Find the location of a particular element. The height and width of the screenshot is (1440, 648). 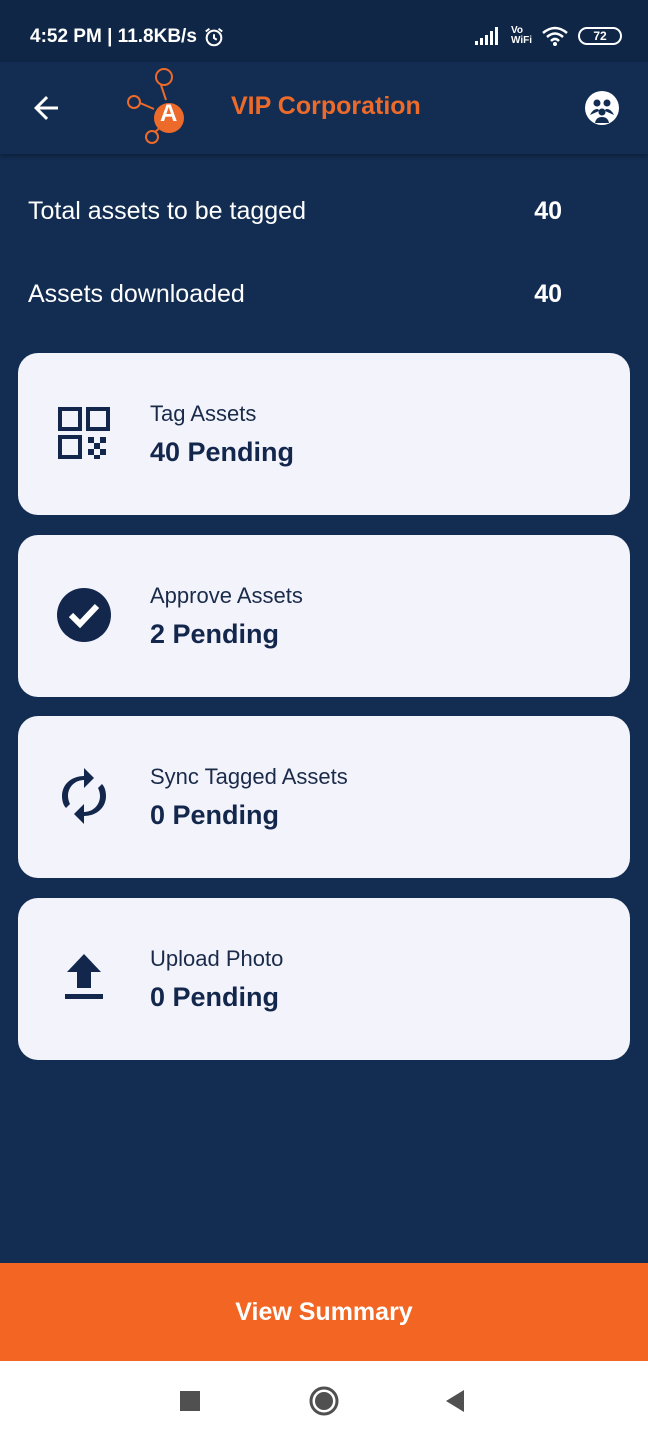

summary-row-downloaded: Assets downloaded 40 is located at coordinates (295, 294).